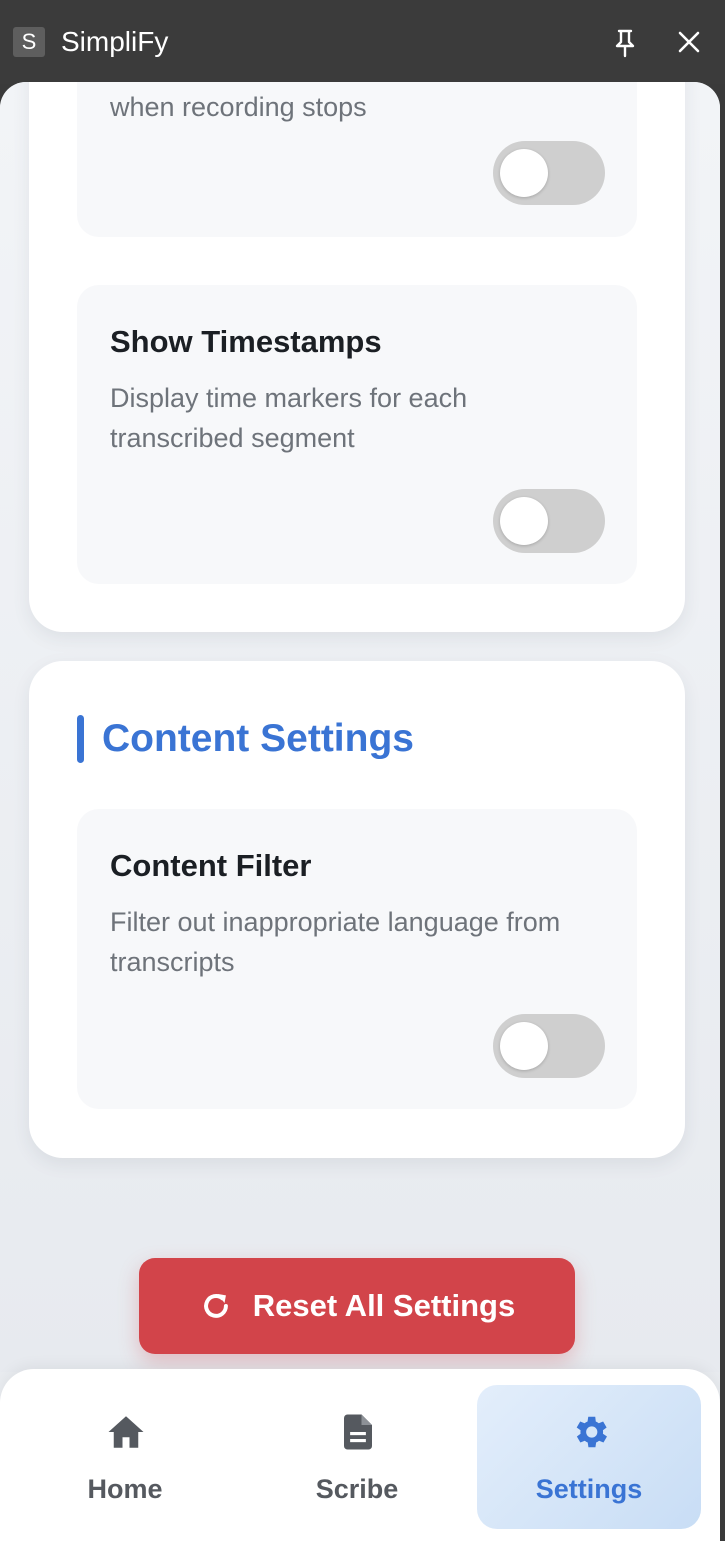 This screenshot has height=1541, width=725. Describe the element at coordinates (549, 521) in the screenshot. I see `show-timestamps-toggle` at that location.